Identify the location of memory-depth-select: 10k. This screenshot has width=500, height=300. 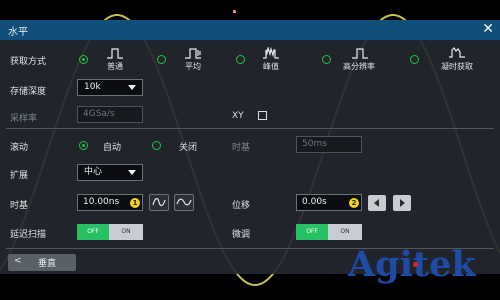
(110, 87).